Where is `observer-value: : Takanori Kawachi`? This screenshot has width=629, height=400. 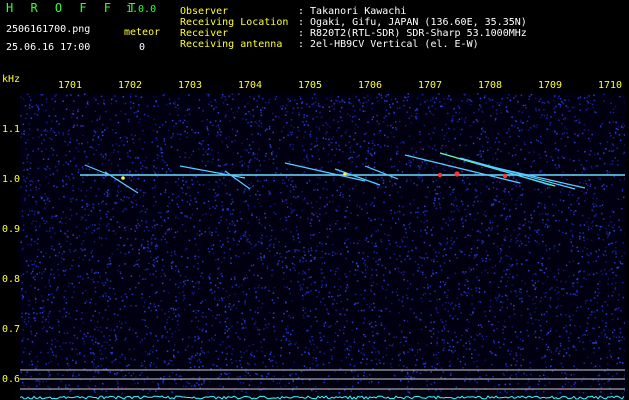 observer-value: : Takanori Kawachi is located at coordinates (352, 11).